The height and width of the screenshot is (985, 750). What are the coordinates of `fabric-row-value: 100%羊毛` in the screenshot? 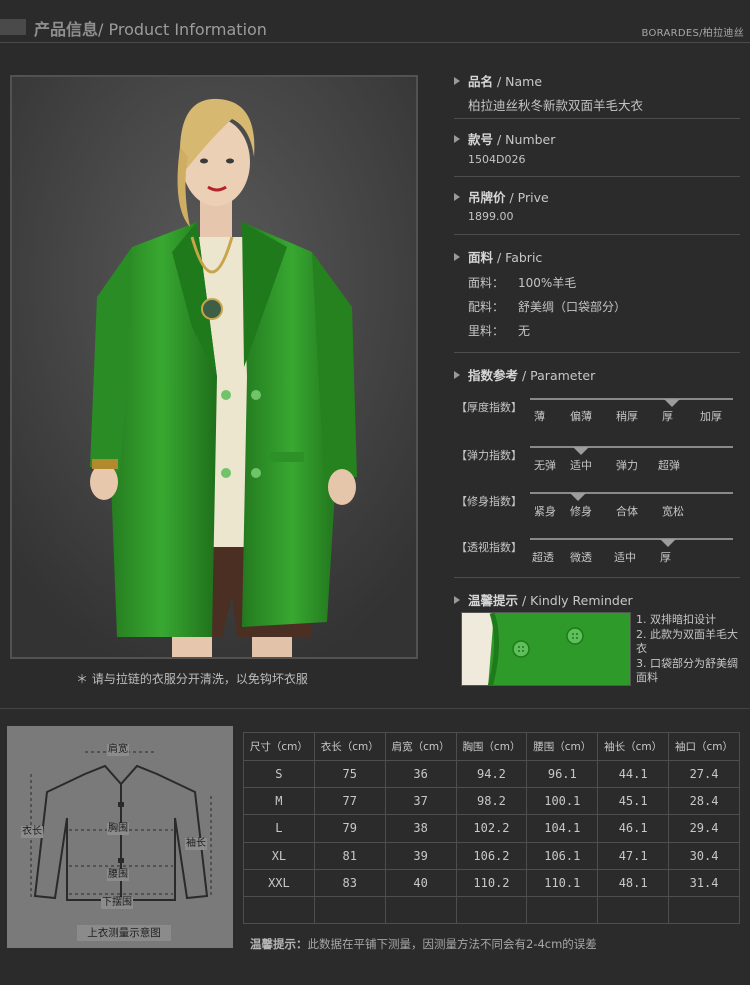 It's located at (547, 283).